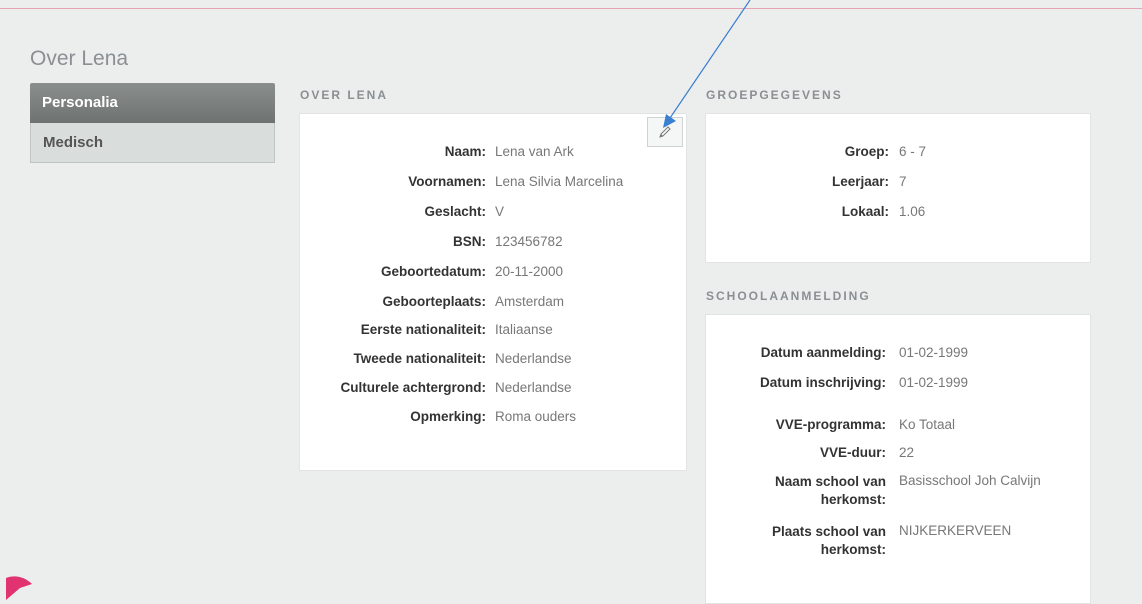 This screenshot has height=604, width=1142. What do you see at coordinates (774, 95) in the screenshot?
I see `section-title-groep: GROEPGEGEVENS` at bounding box center [774, 95].